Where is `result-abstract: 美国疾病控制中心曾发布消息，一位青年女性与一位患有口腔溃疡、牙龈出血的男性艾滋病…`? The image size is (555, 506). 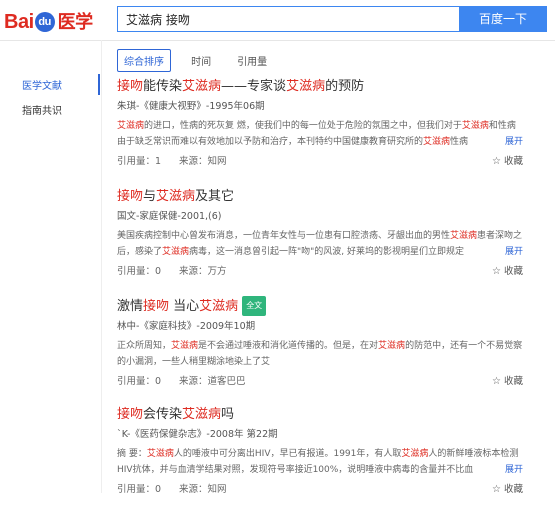 result-abstract: 美国疾病控制中心曾发布消息，一位青年女性与一位患有口腔溃疡、牙龈出血的男性艾滋病… is located at coordinates (320, 244).